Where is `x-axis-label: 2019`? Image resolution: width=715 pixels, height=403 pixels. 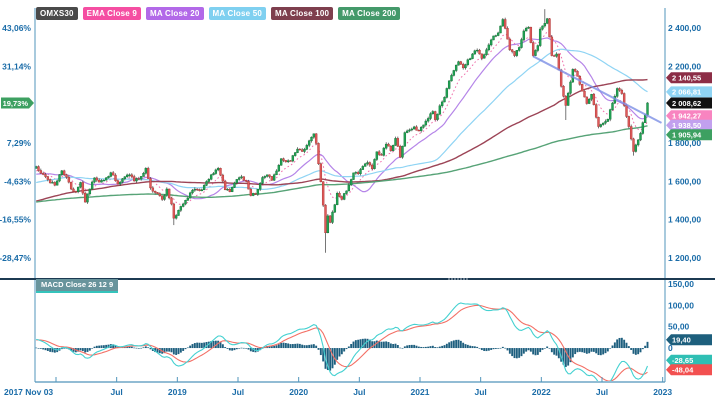 x-axis-label: 2019 is located at coordinates (177, 392).